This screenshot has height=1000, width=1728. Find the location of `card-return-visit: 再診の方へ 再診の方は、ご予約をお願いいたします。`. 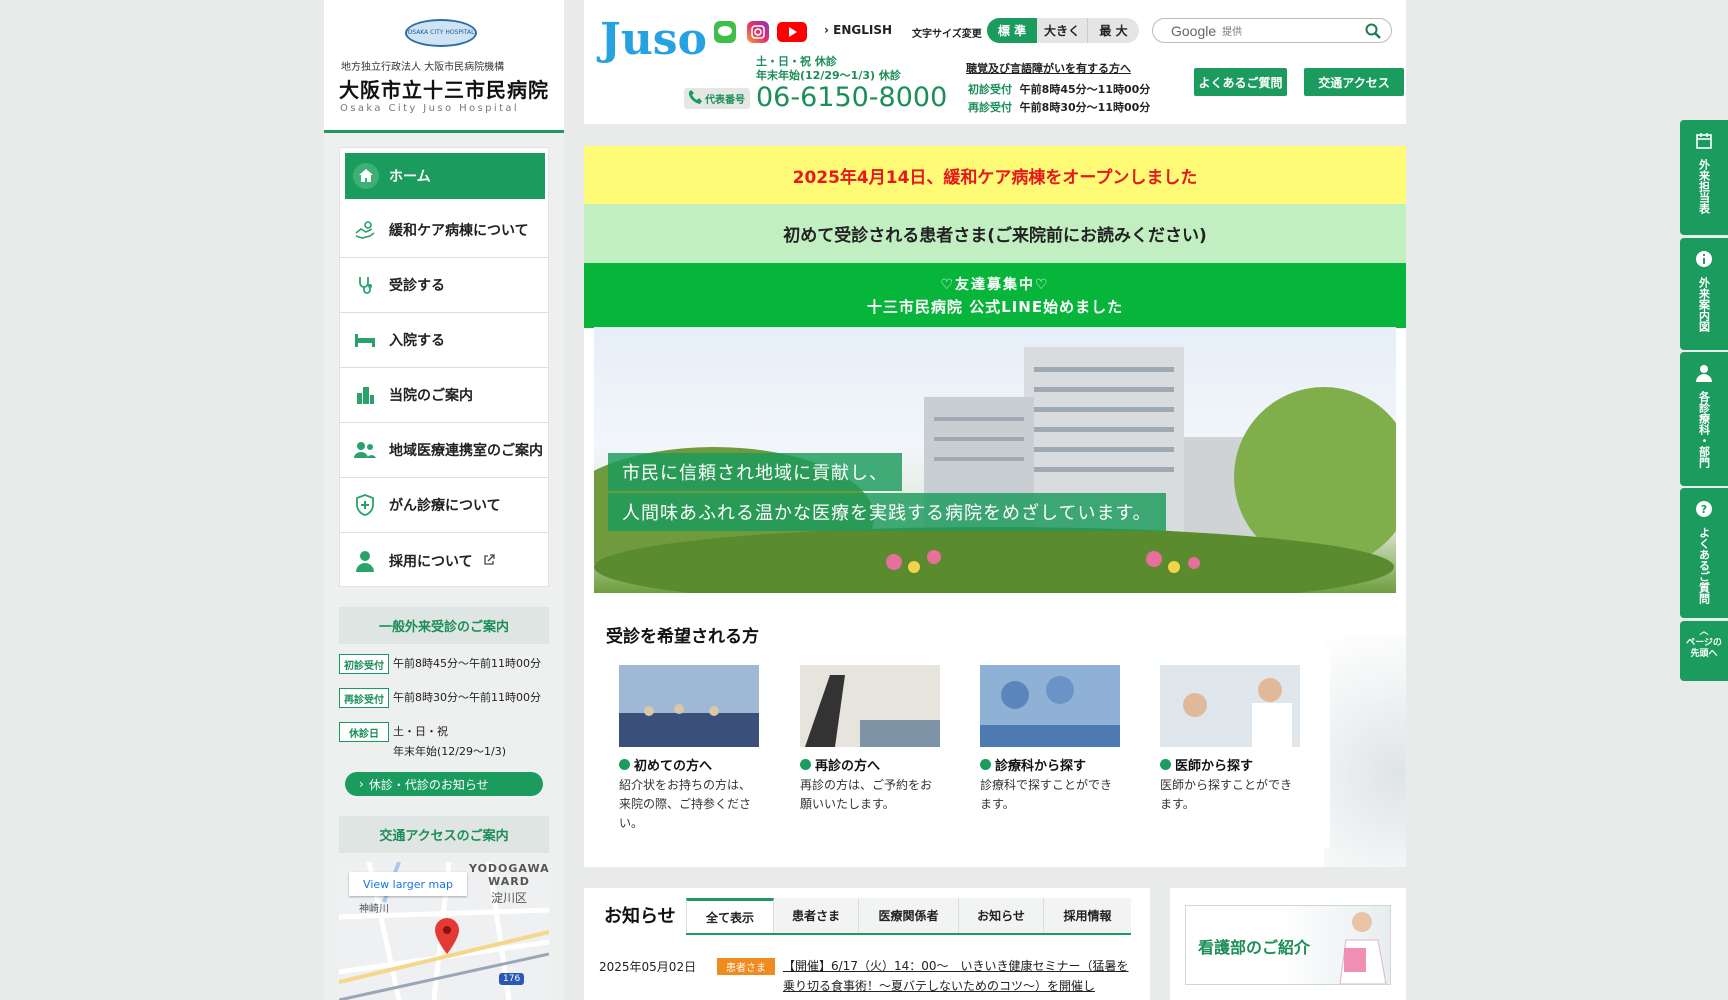

card-return-visit: 再診の方へ 再診の方は、ご予約をお願いいたします。 is located at coordinates (880, 750).